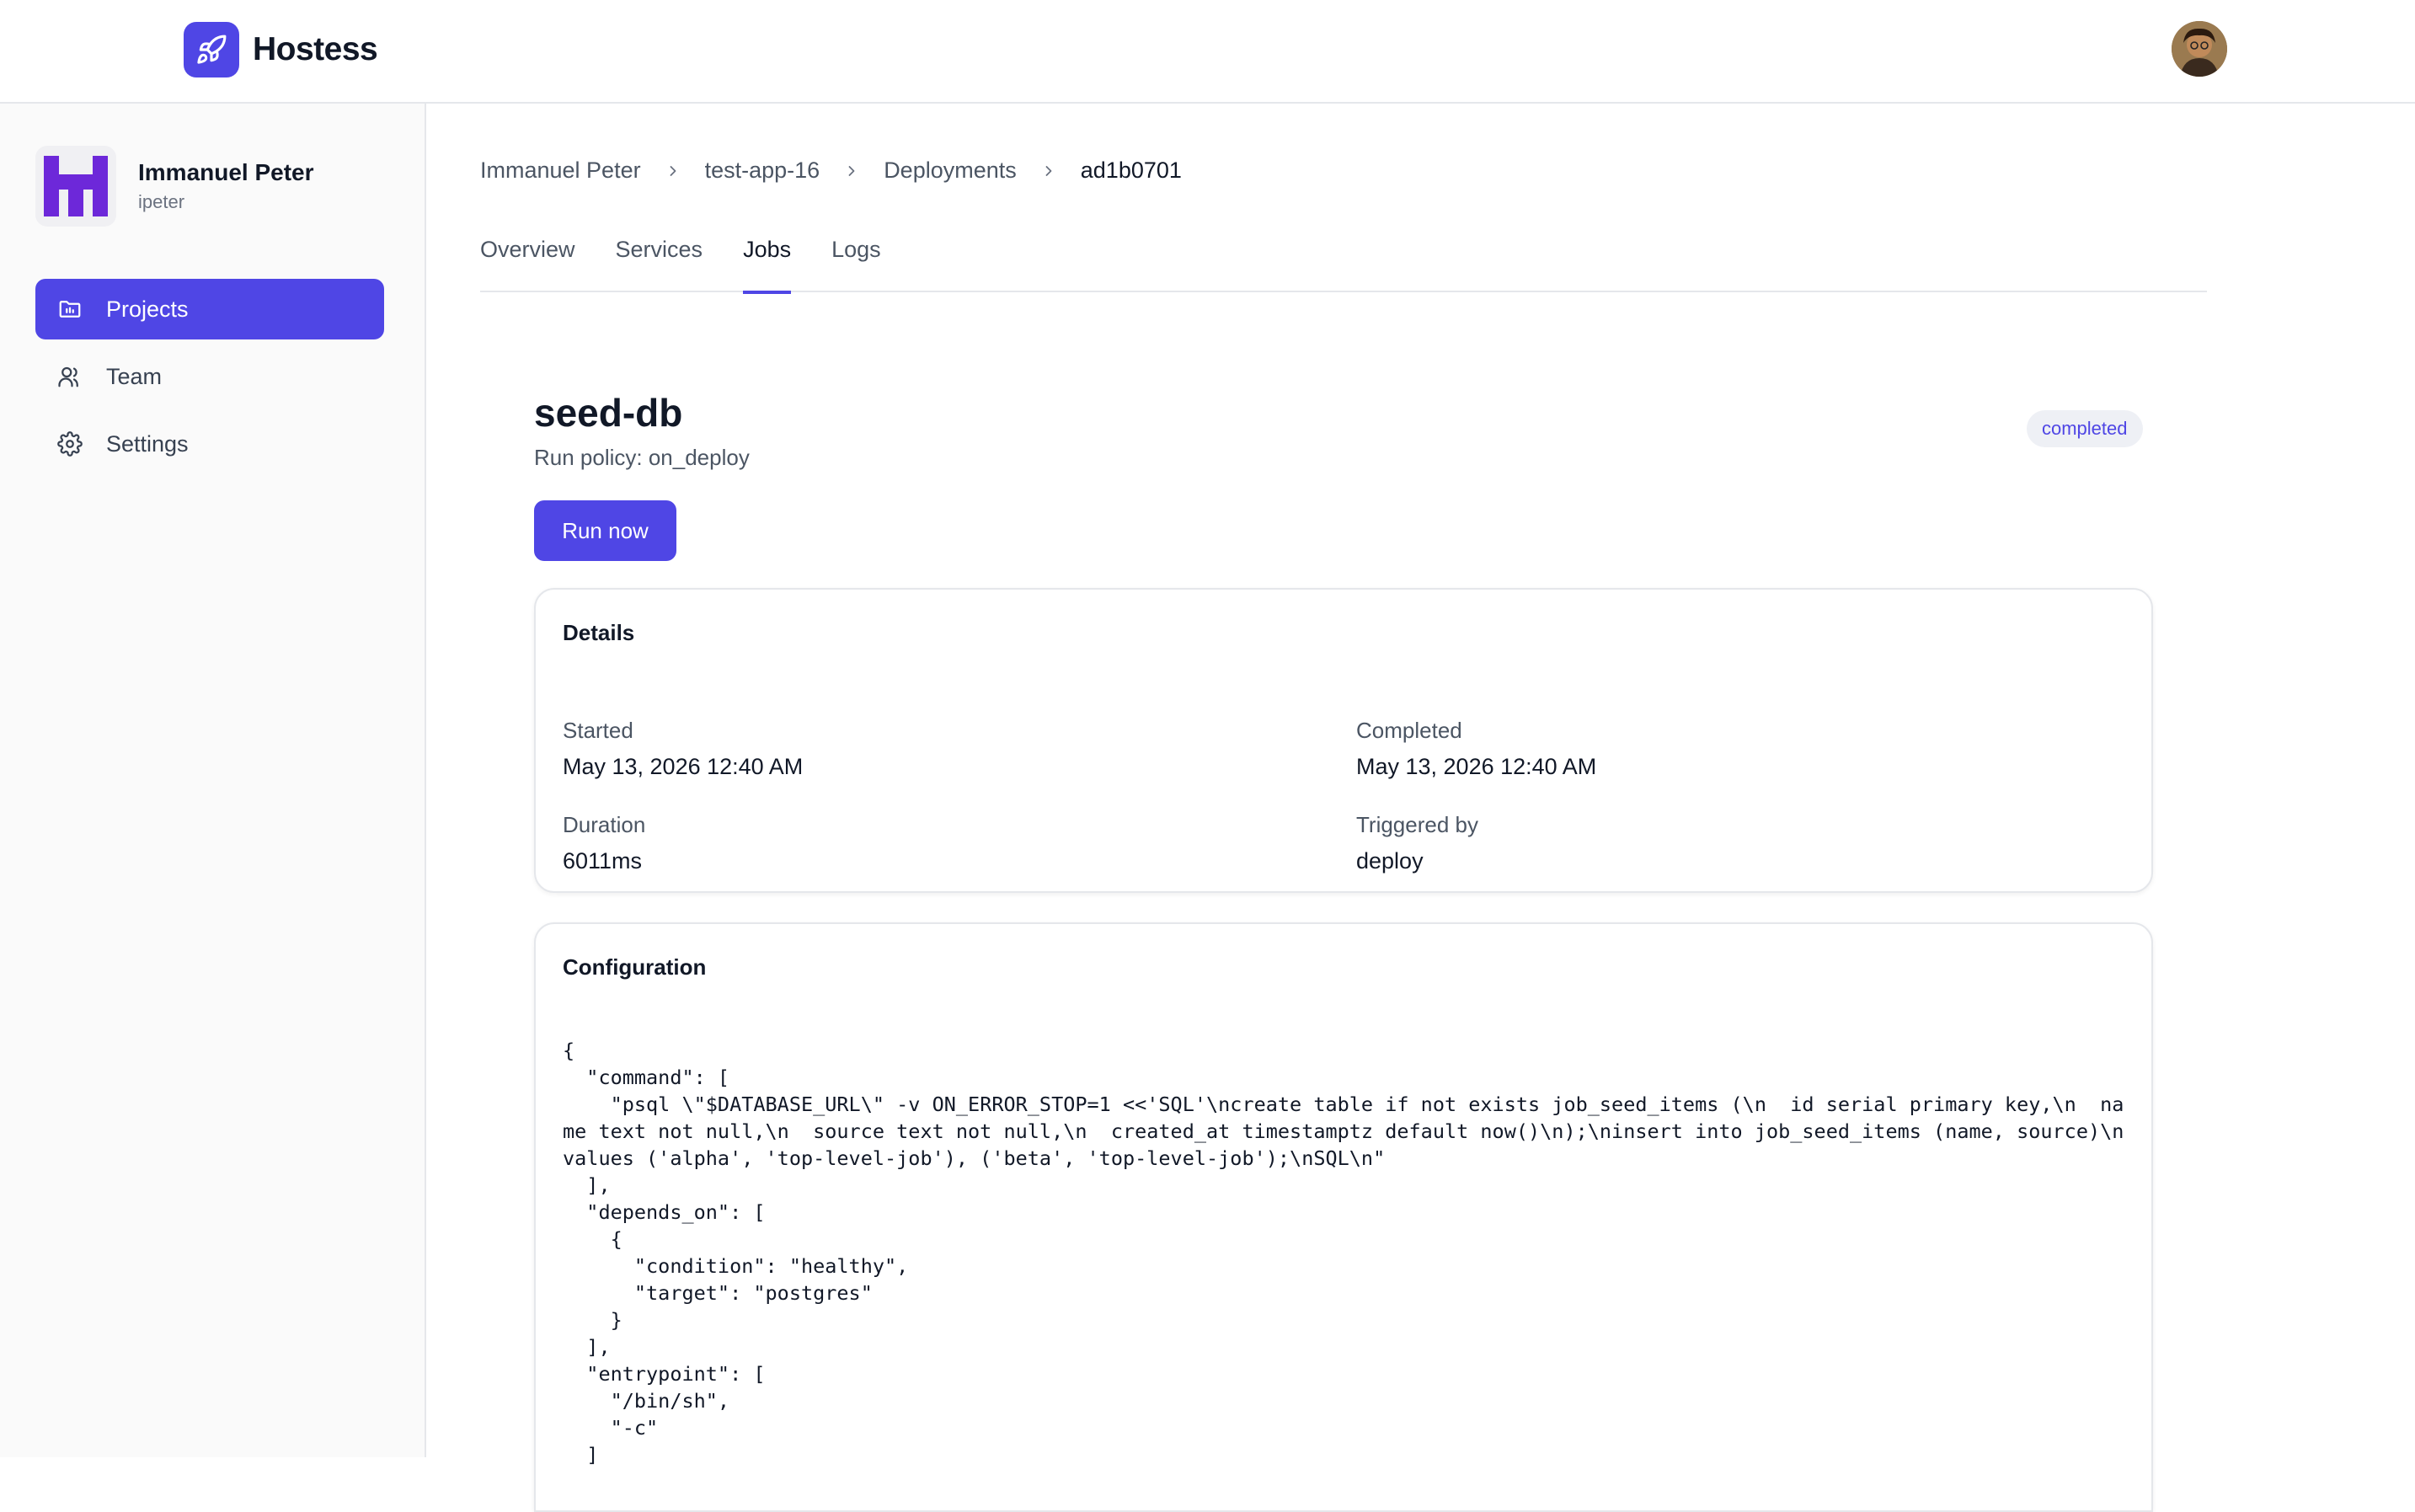  I want to click on top-bar: Hostess, so click(1207, 52).